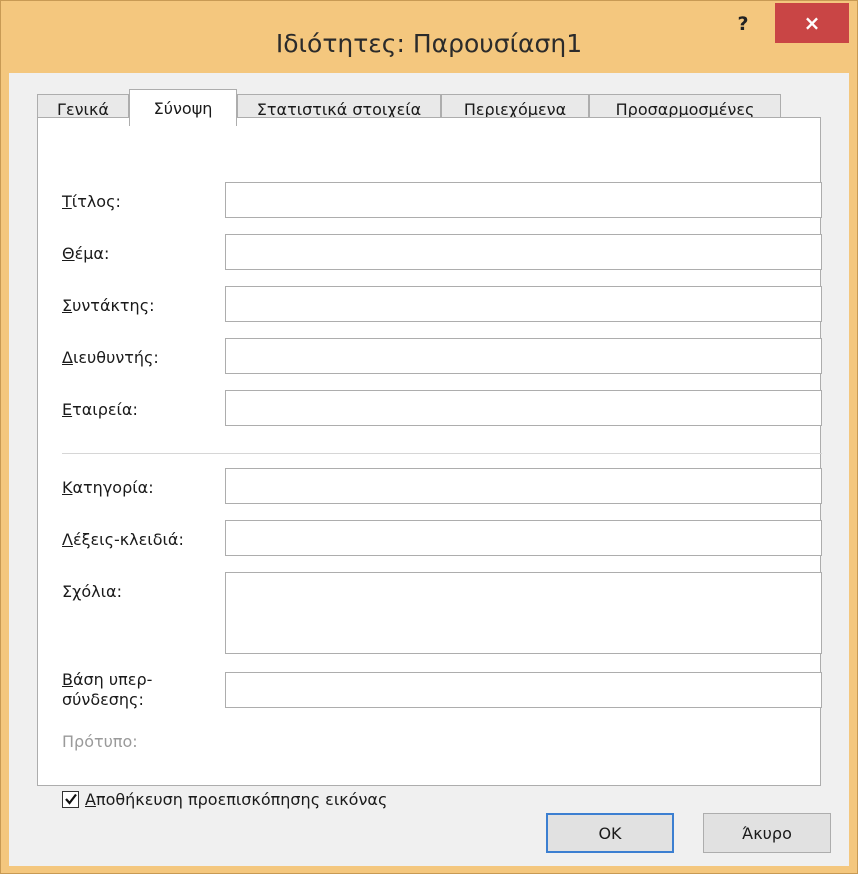  What do you see at coordinates (110, 357) in the screenshot?
I see `manager-label: Διευθυντής:` at bounding box center [110, 357].